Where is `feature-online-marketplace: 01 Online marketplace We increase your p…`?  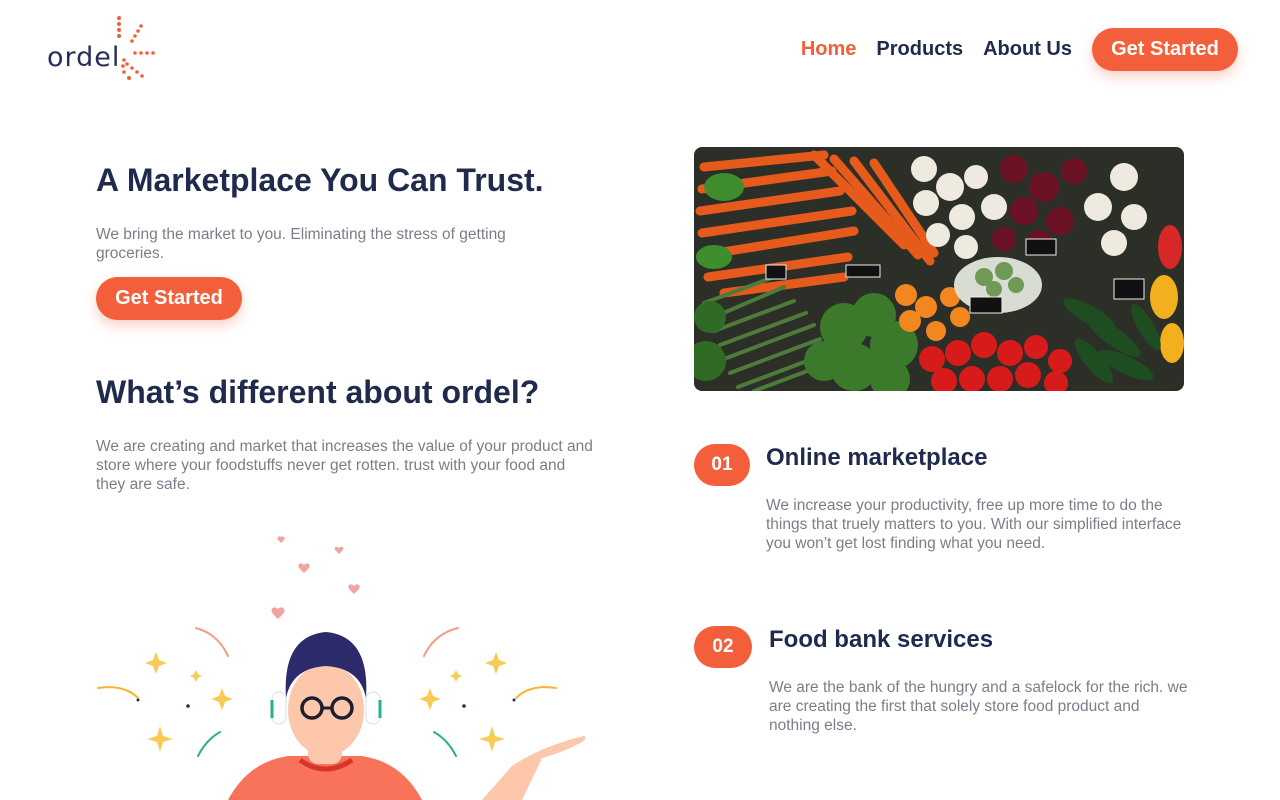 feature-online-marketplace: 01 Online marketplace We increase your p… is located at coordinates (944, 502).